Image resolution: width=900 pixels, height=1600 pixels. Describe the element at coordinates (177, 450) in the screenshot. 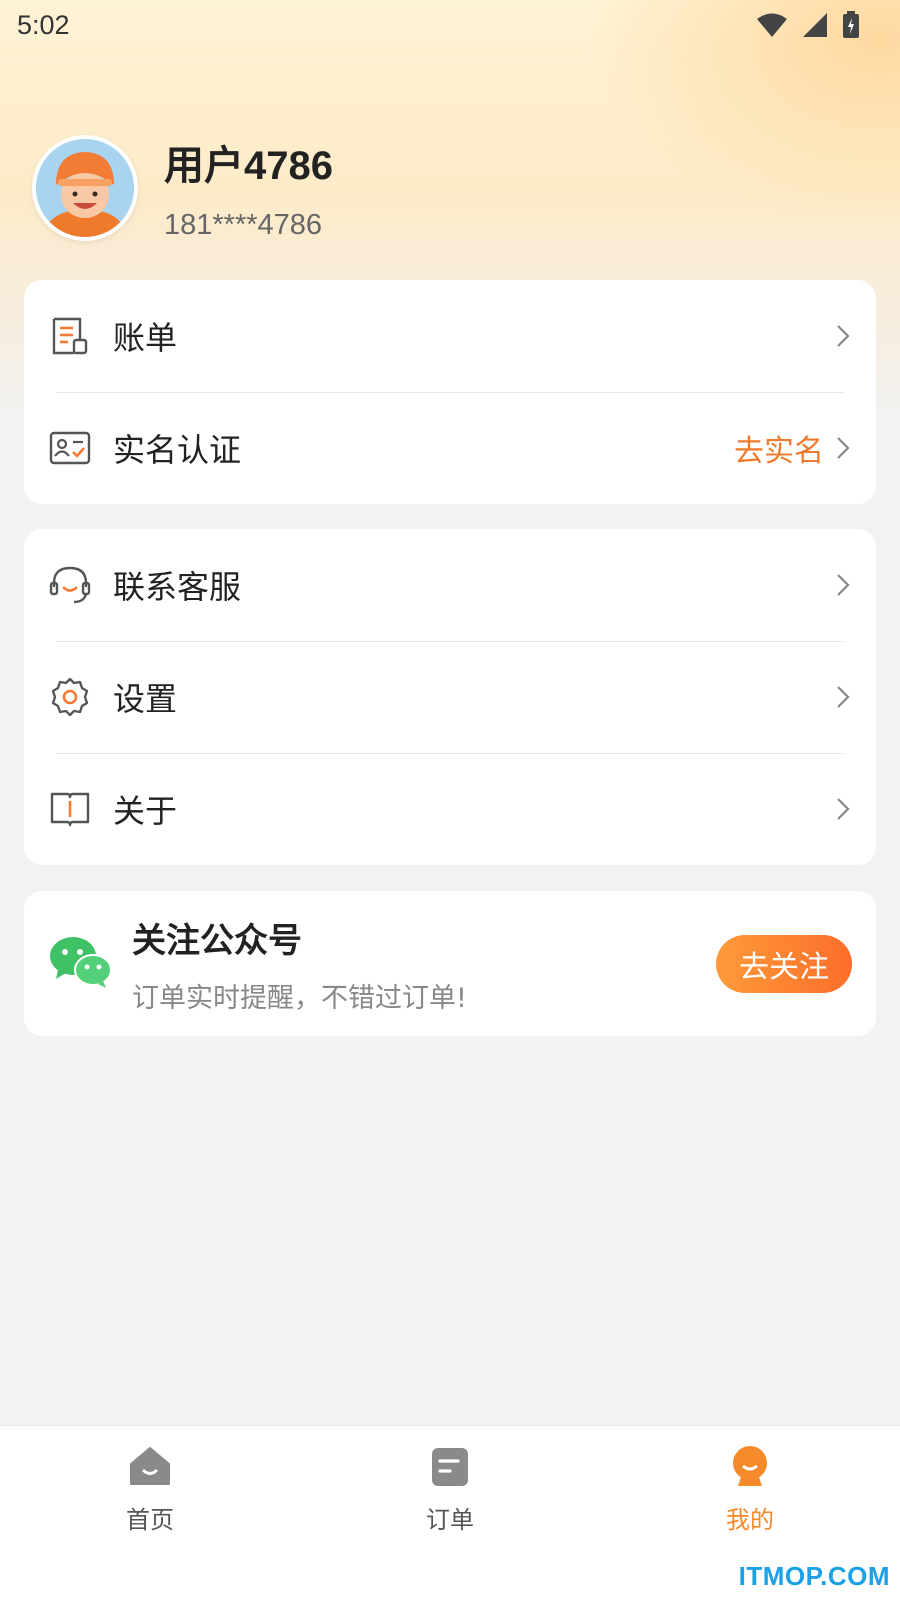

I see `menu-item-label: 实名认证` at that location.